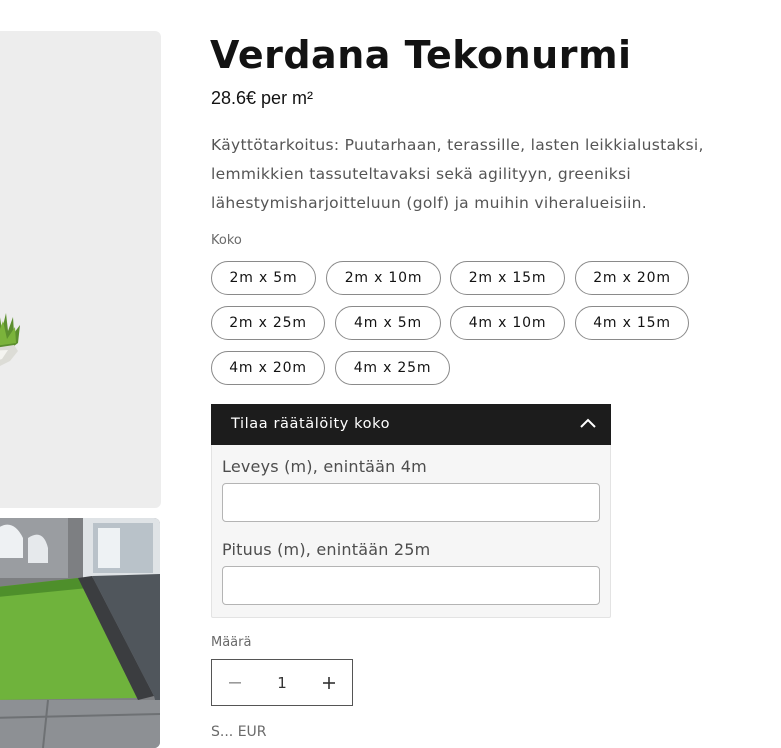  Describe the element at coordinates (262, 98) in the screenshot. I see `product-price: 28.6€ per m²` at that location.